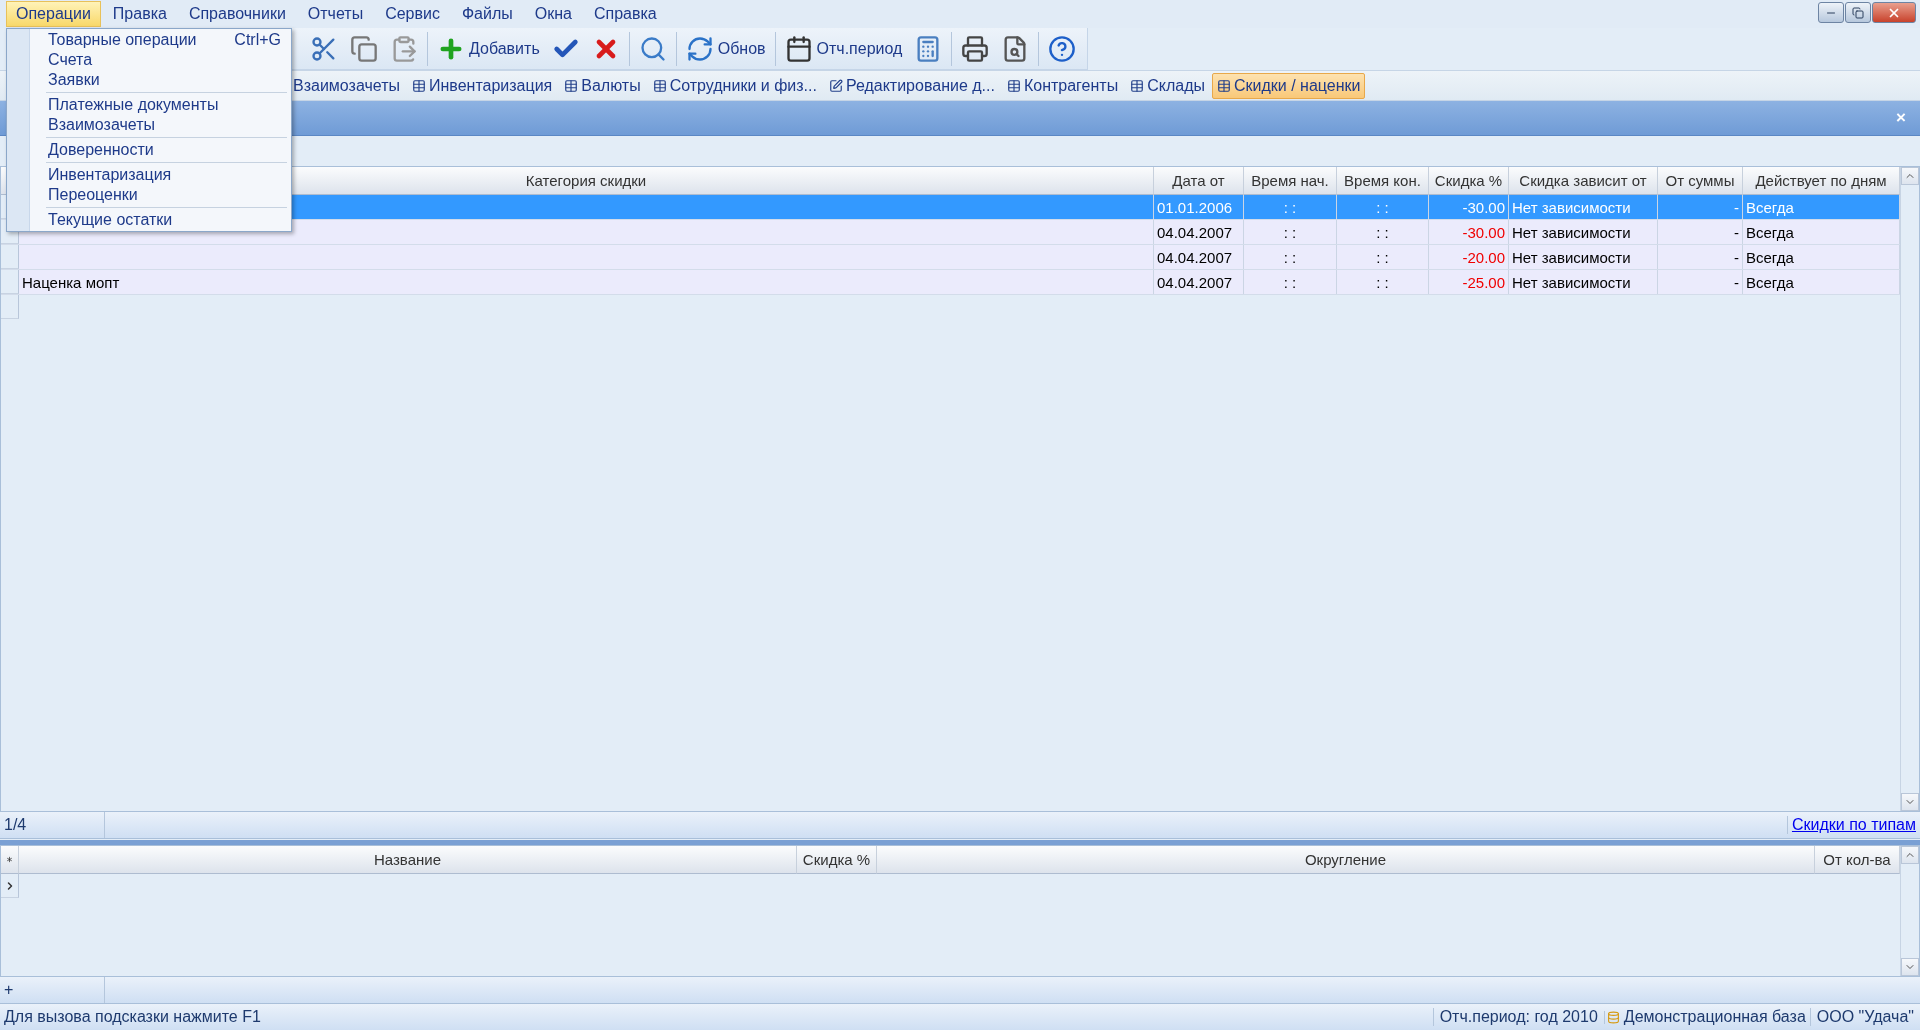 The image size is (1920, 1030). I want to click on menu-item: Отчеты, so click(335, 14).